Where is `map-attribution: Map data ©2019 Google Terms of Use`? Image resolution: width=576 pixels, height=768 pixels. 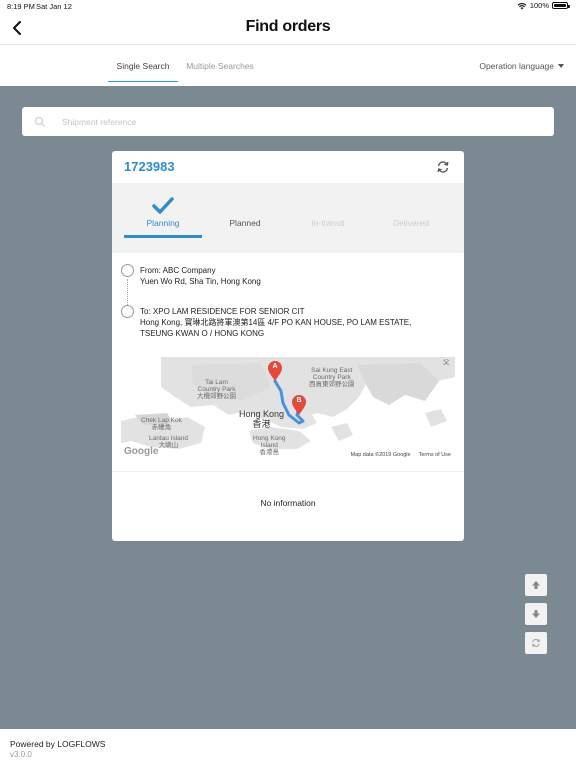
map-attribution: Map data ©2019 Google Terms of Use is located at coordinates (400, 454).